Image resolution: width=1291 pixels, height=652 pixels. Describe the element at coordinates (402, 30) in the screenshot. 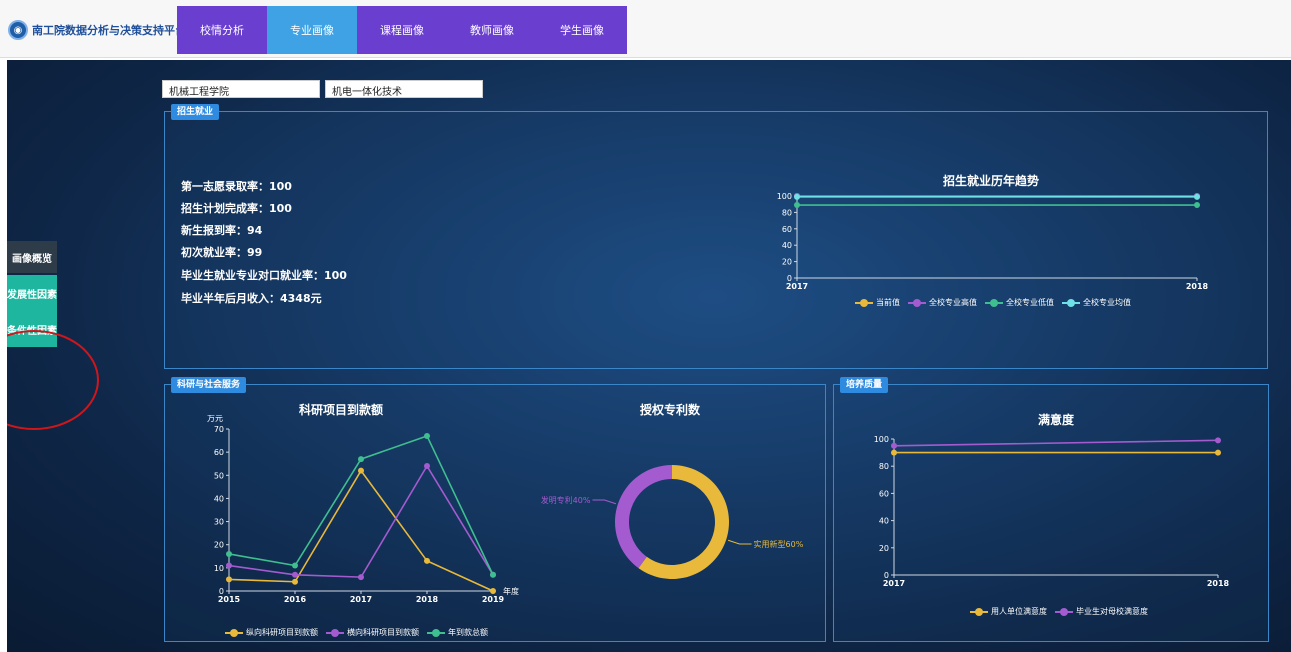

I see `nav-tab-course-portrait: 课程画像` at that location.